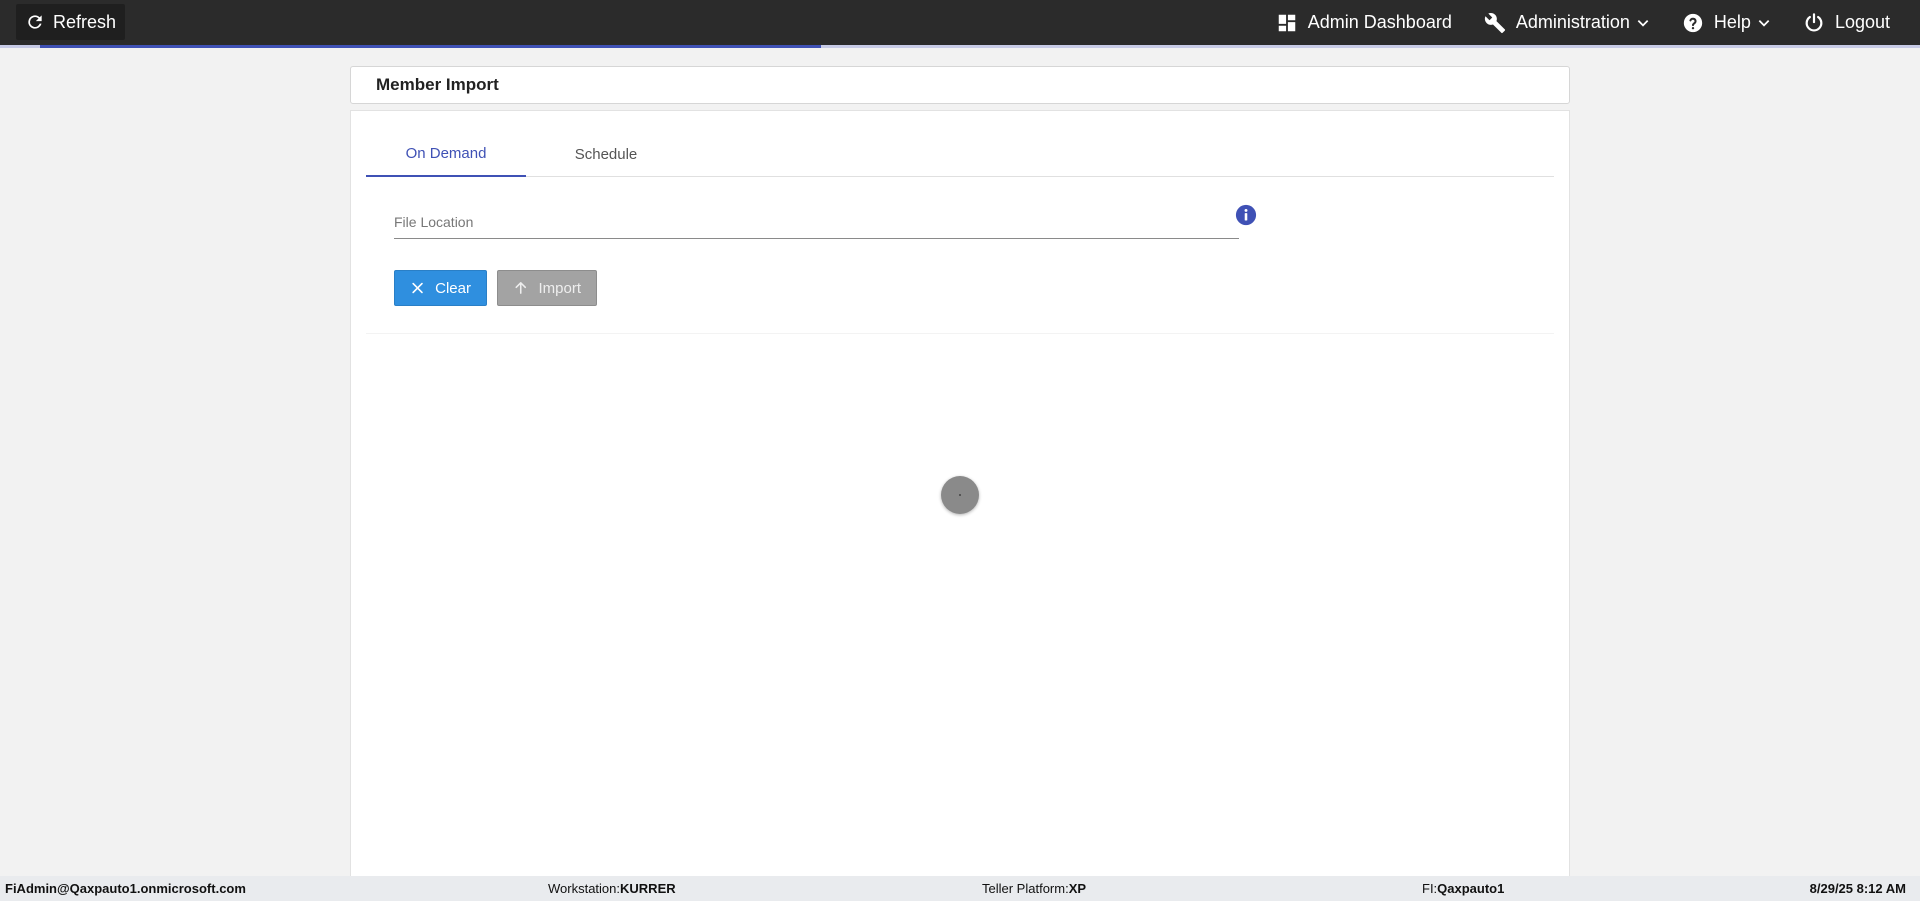 This screenshot has height=901, width=1920. What do you see at coordinates (85, 21) in the screenshot?
I see `refresh-label: Refresh` at bounding box center [85, 21].